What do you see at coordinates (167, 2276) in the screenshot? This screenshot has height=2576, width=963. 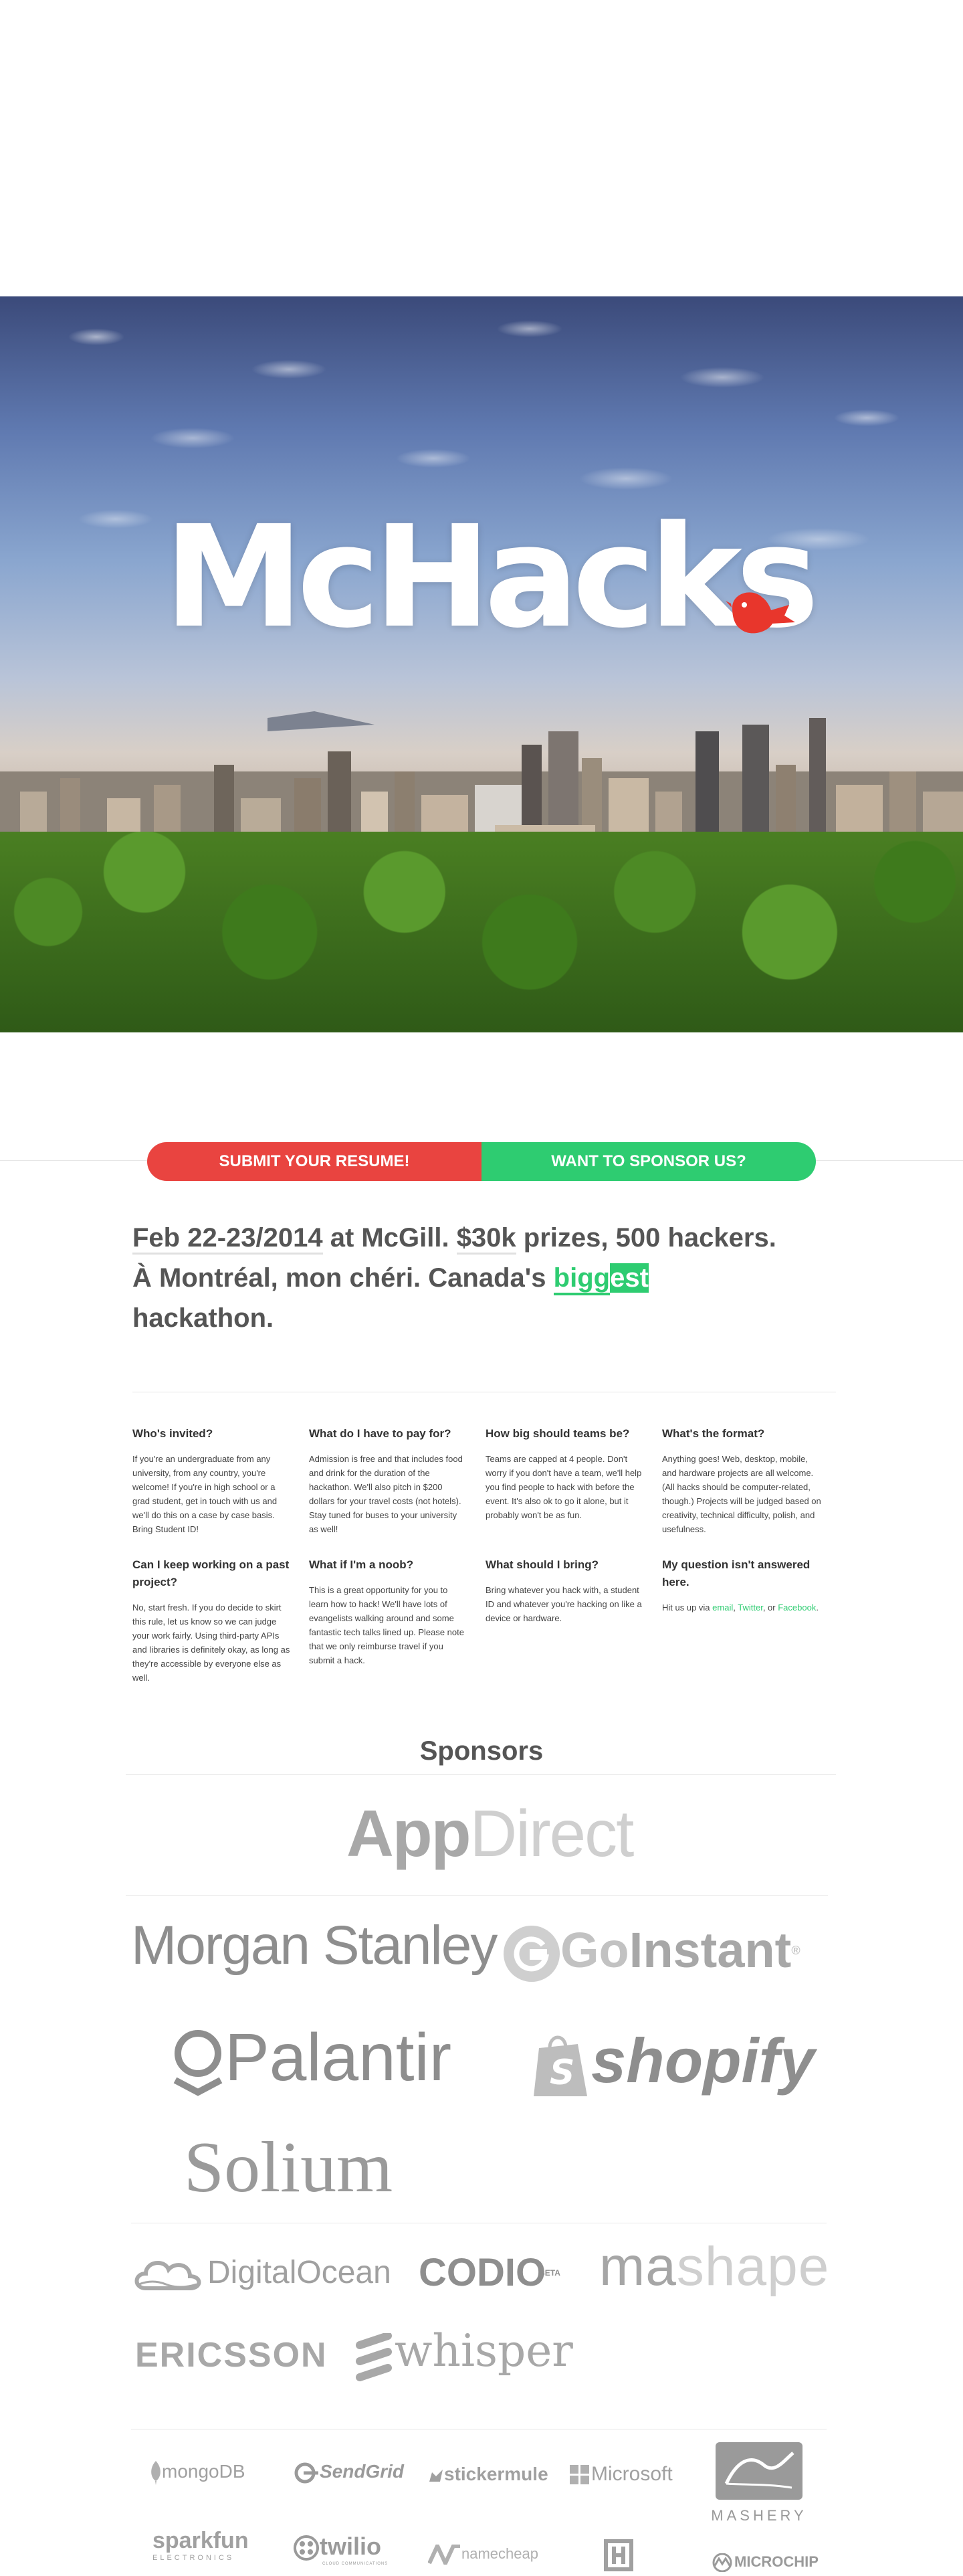 I see `digitalocean-cloud-icon` at bounding box center [167, 2276].